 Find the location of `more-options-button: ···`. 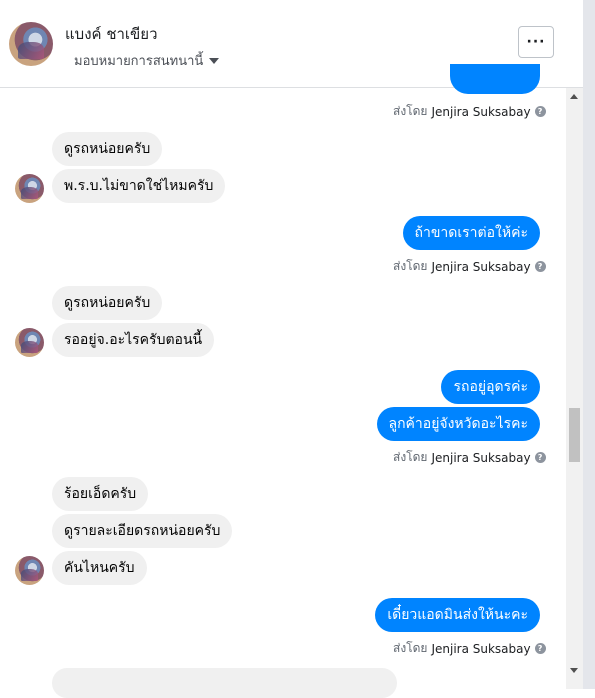

more-options-button: ··· is located at coordinates (536, 42).